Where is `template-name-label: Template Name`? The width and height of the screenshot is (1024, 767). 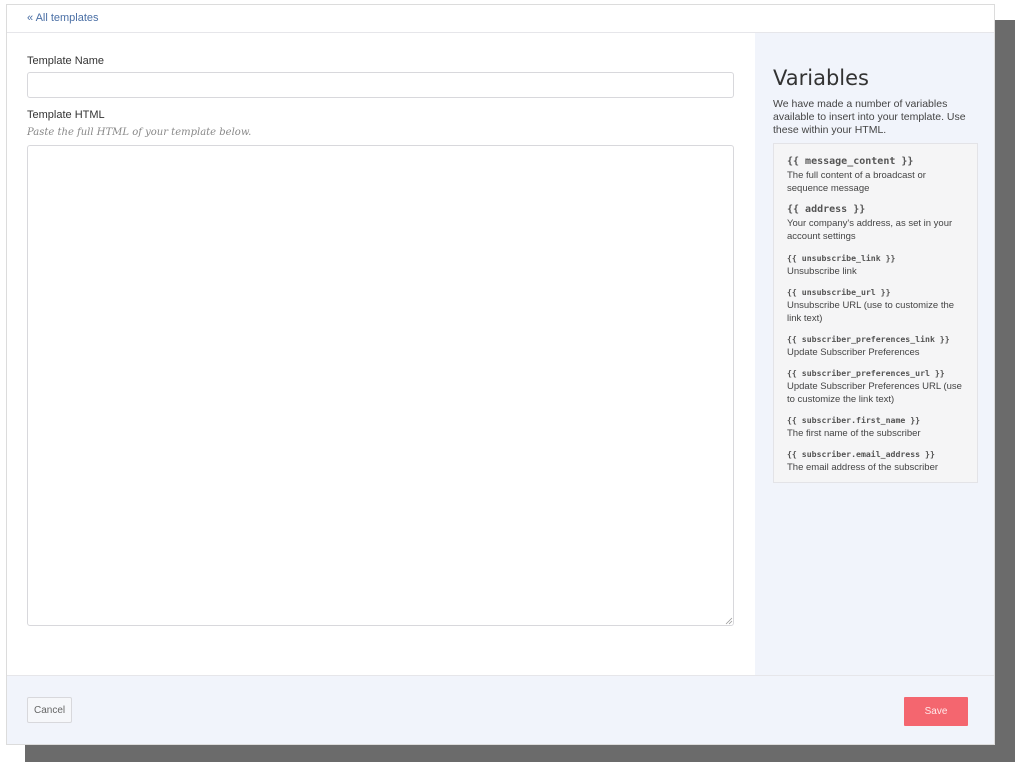 template-name-label: Template Name is located at coordinates (66, 61).